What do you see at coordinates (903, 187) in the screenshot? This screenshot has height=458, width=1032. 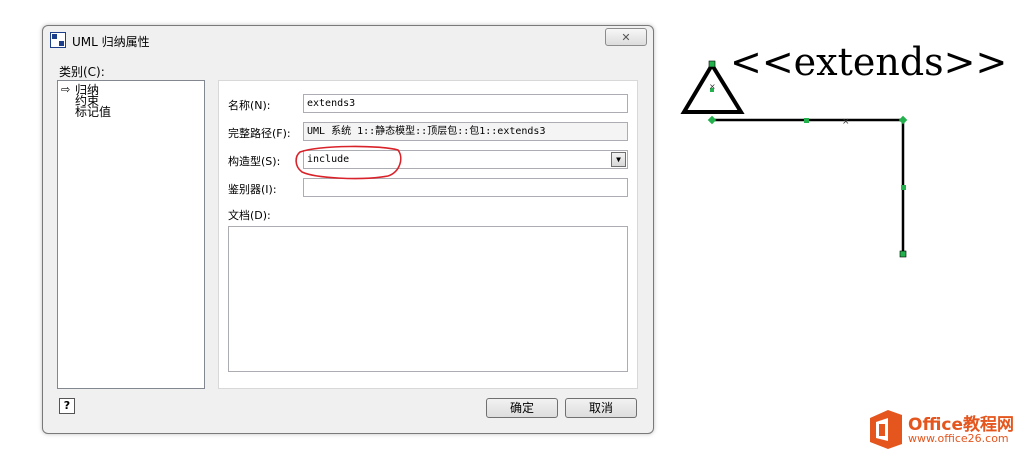 I see `handle-vertical` at bounding box center [903, 187].